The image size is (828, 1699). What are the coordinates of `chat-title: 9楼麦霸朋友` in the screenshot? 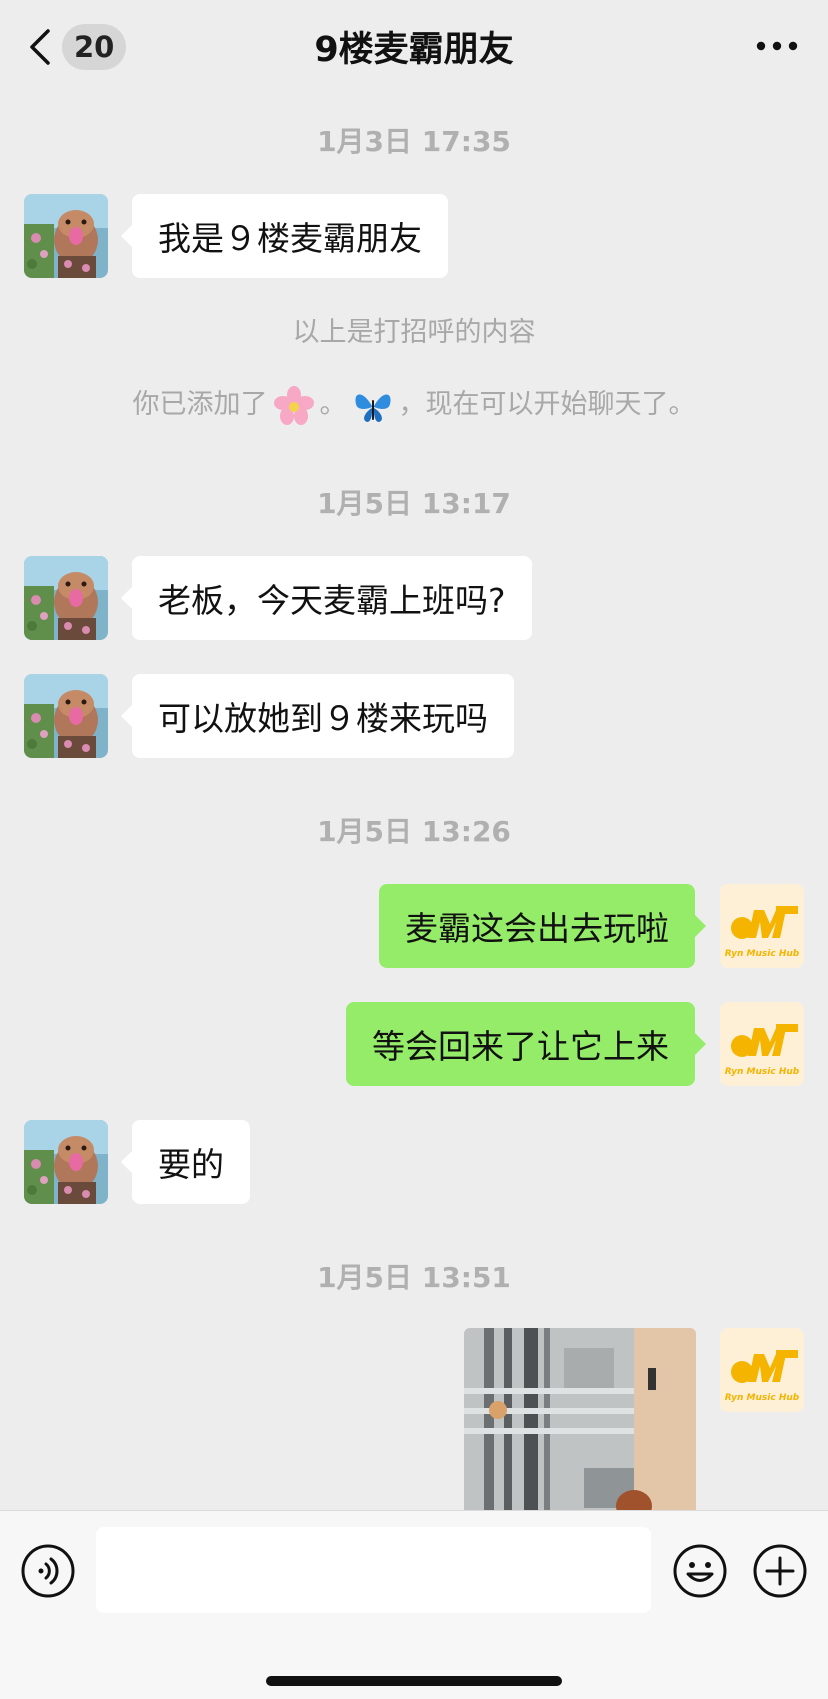 It's located at (414, 49).